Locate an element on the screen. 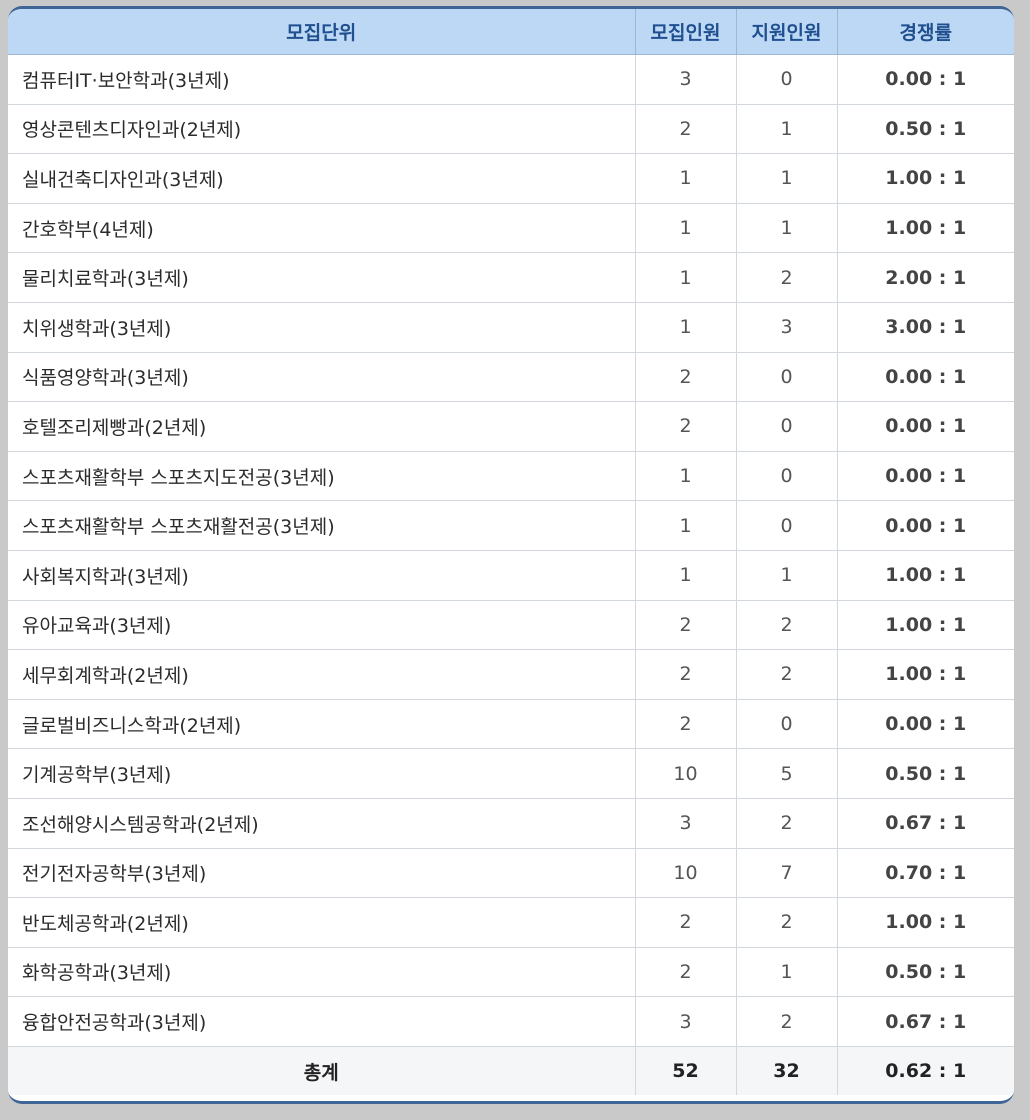 The image size is (1030, 1120). table-row: 스포츠재활학부 스포츠재활전공(3년제) 1 0 0.00 : 1 is located at coordinates (511, 525).